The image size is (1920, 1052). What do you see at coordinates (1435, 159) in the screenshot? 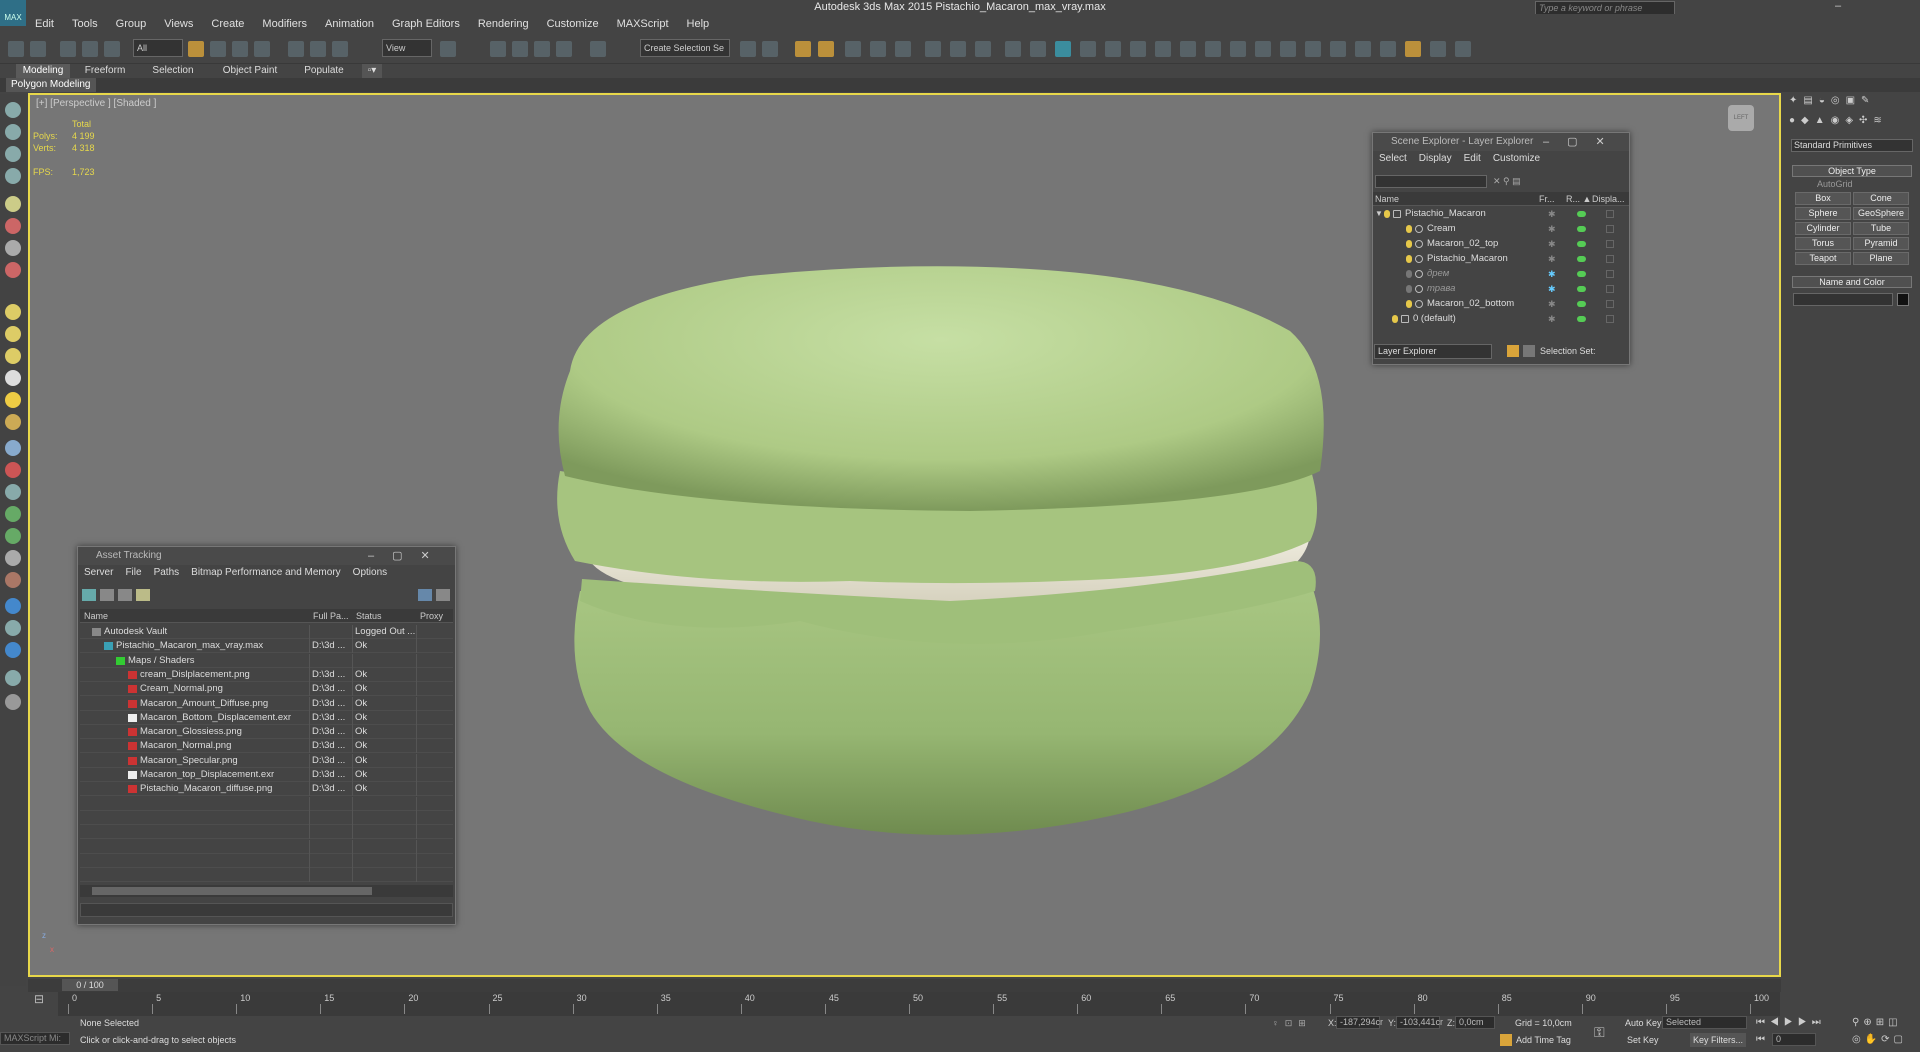
I see `se-menu-display: Display` at bounding box center [1435, 159].